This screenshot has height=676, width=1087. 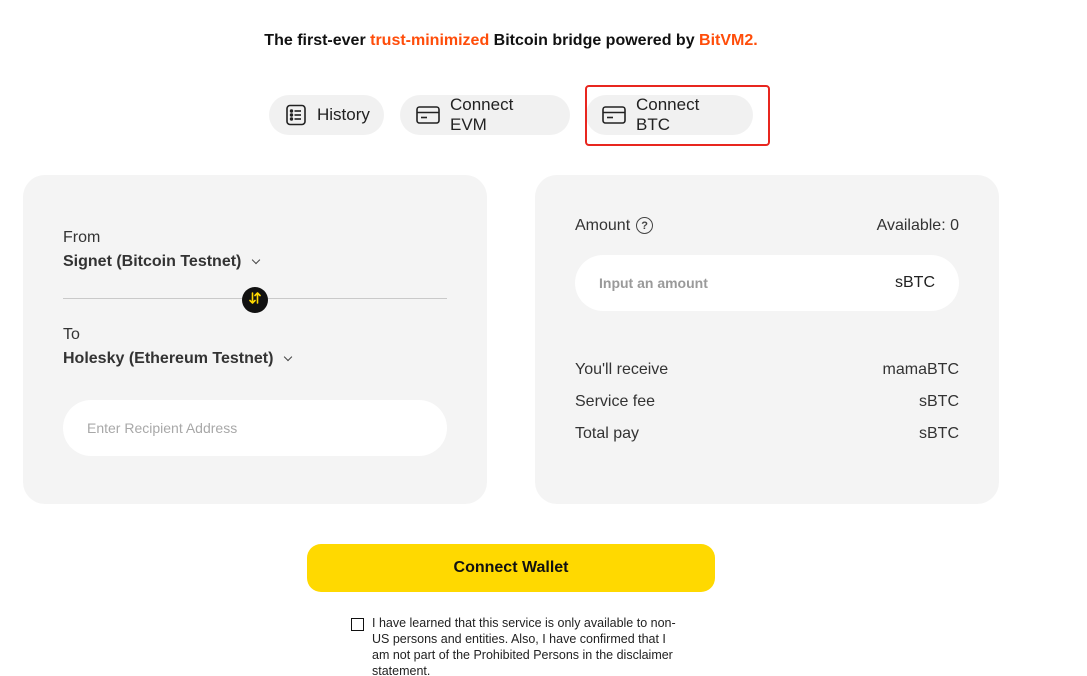 I want to click on amount-unit: sBTC, so click(x=915, y=282).